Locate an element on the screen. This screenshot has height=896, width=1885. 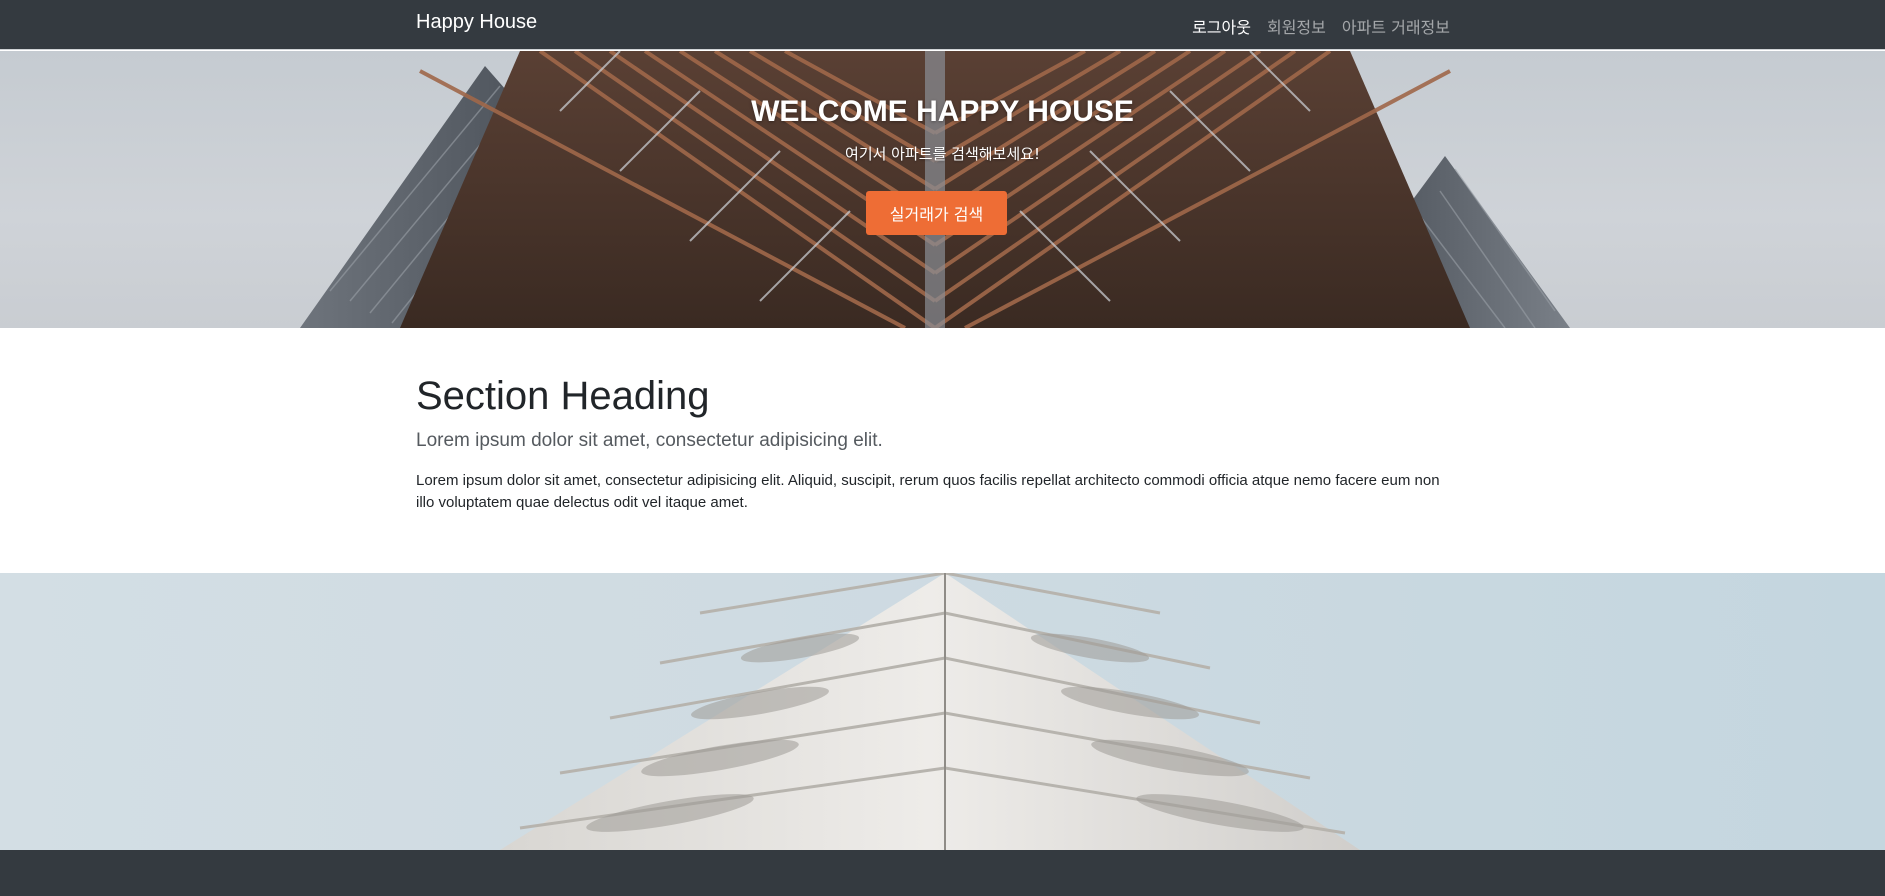
top-navbar: Happy House 로그아웃 회원정보 아파트 거래정보 is located at coordinates (942, 25).